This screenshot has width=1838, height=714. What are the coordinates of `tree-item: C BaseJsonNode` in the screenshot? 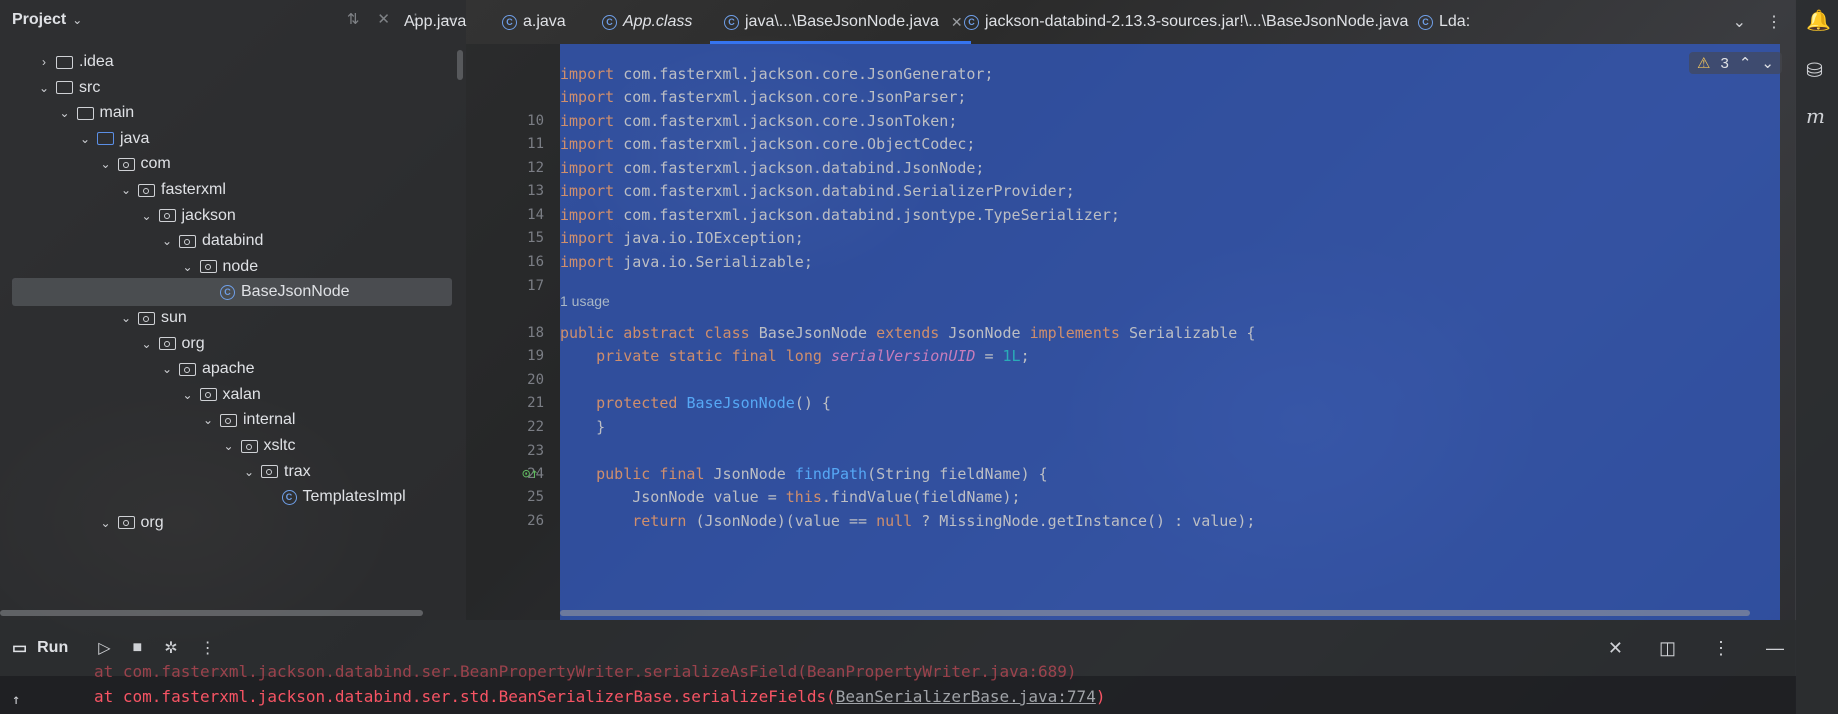 It's located at (232, 292).